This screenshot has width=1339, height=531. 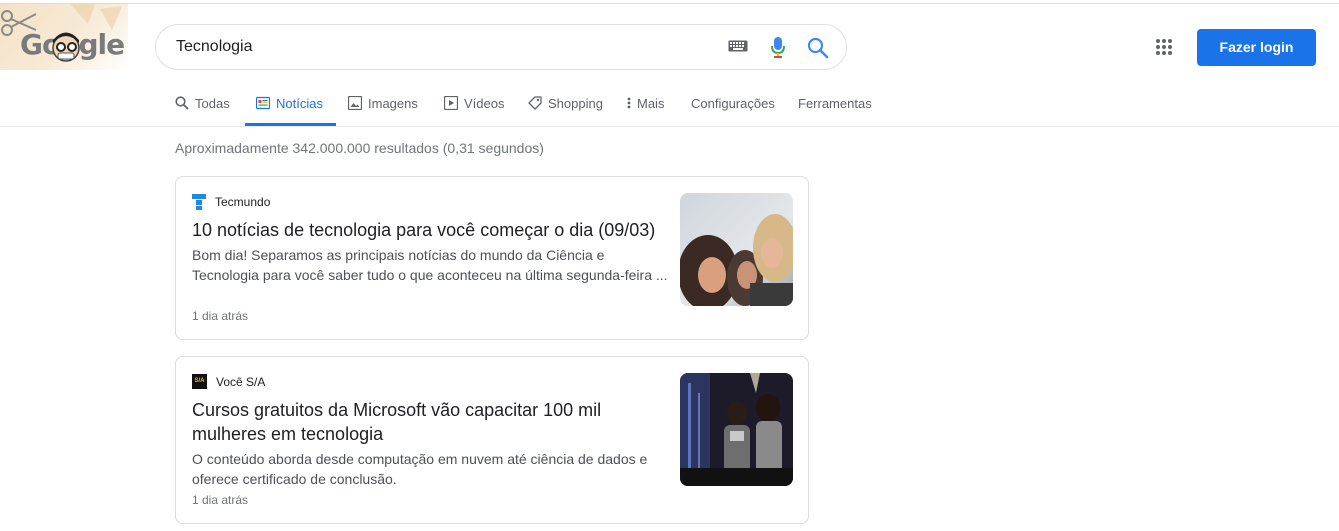 I want to click on tab-configuracoes: Configurações, so click(x=733, y=109).